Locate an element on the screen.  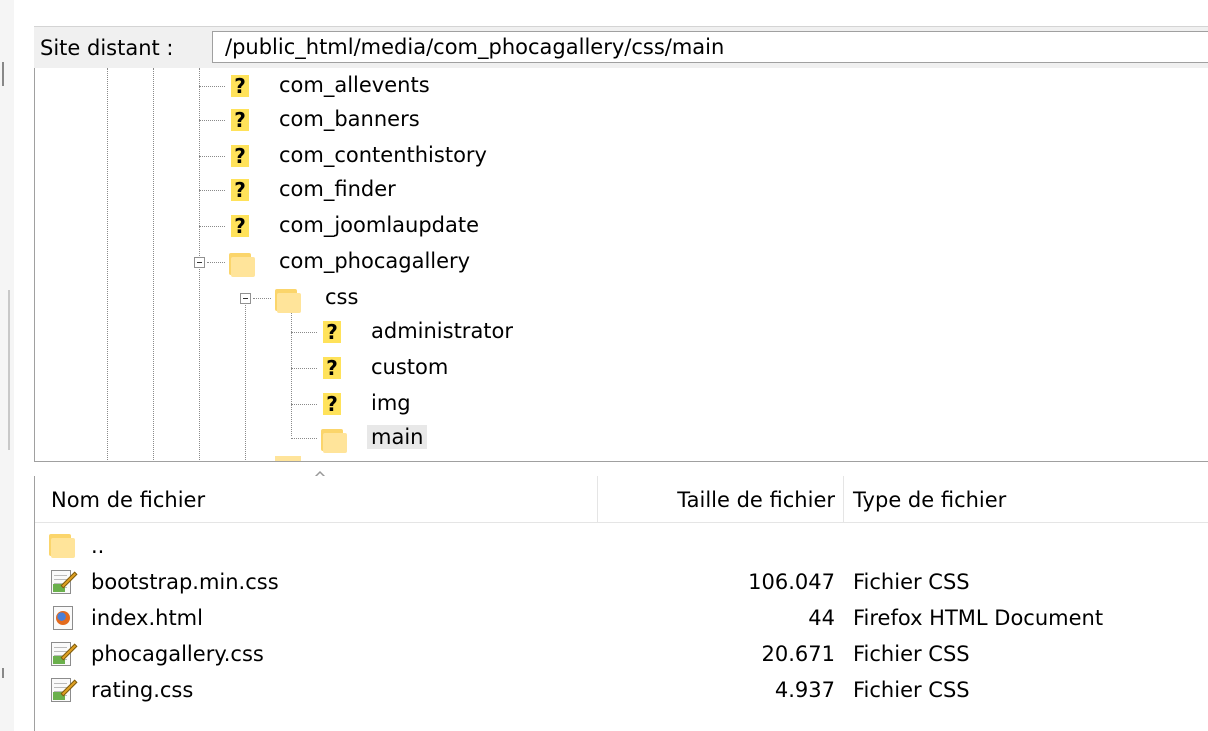
file-name: bootstrap.min.css is located at coordinates (185, 582).